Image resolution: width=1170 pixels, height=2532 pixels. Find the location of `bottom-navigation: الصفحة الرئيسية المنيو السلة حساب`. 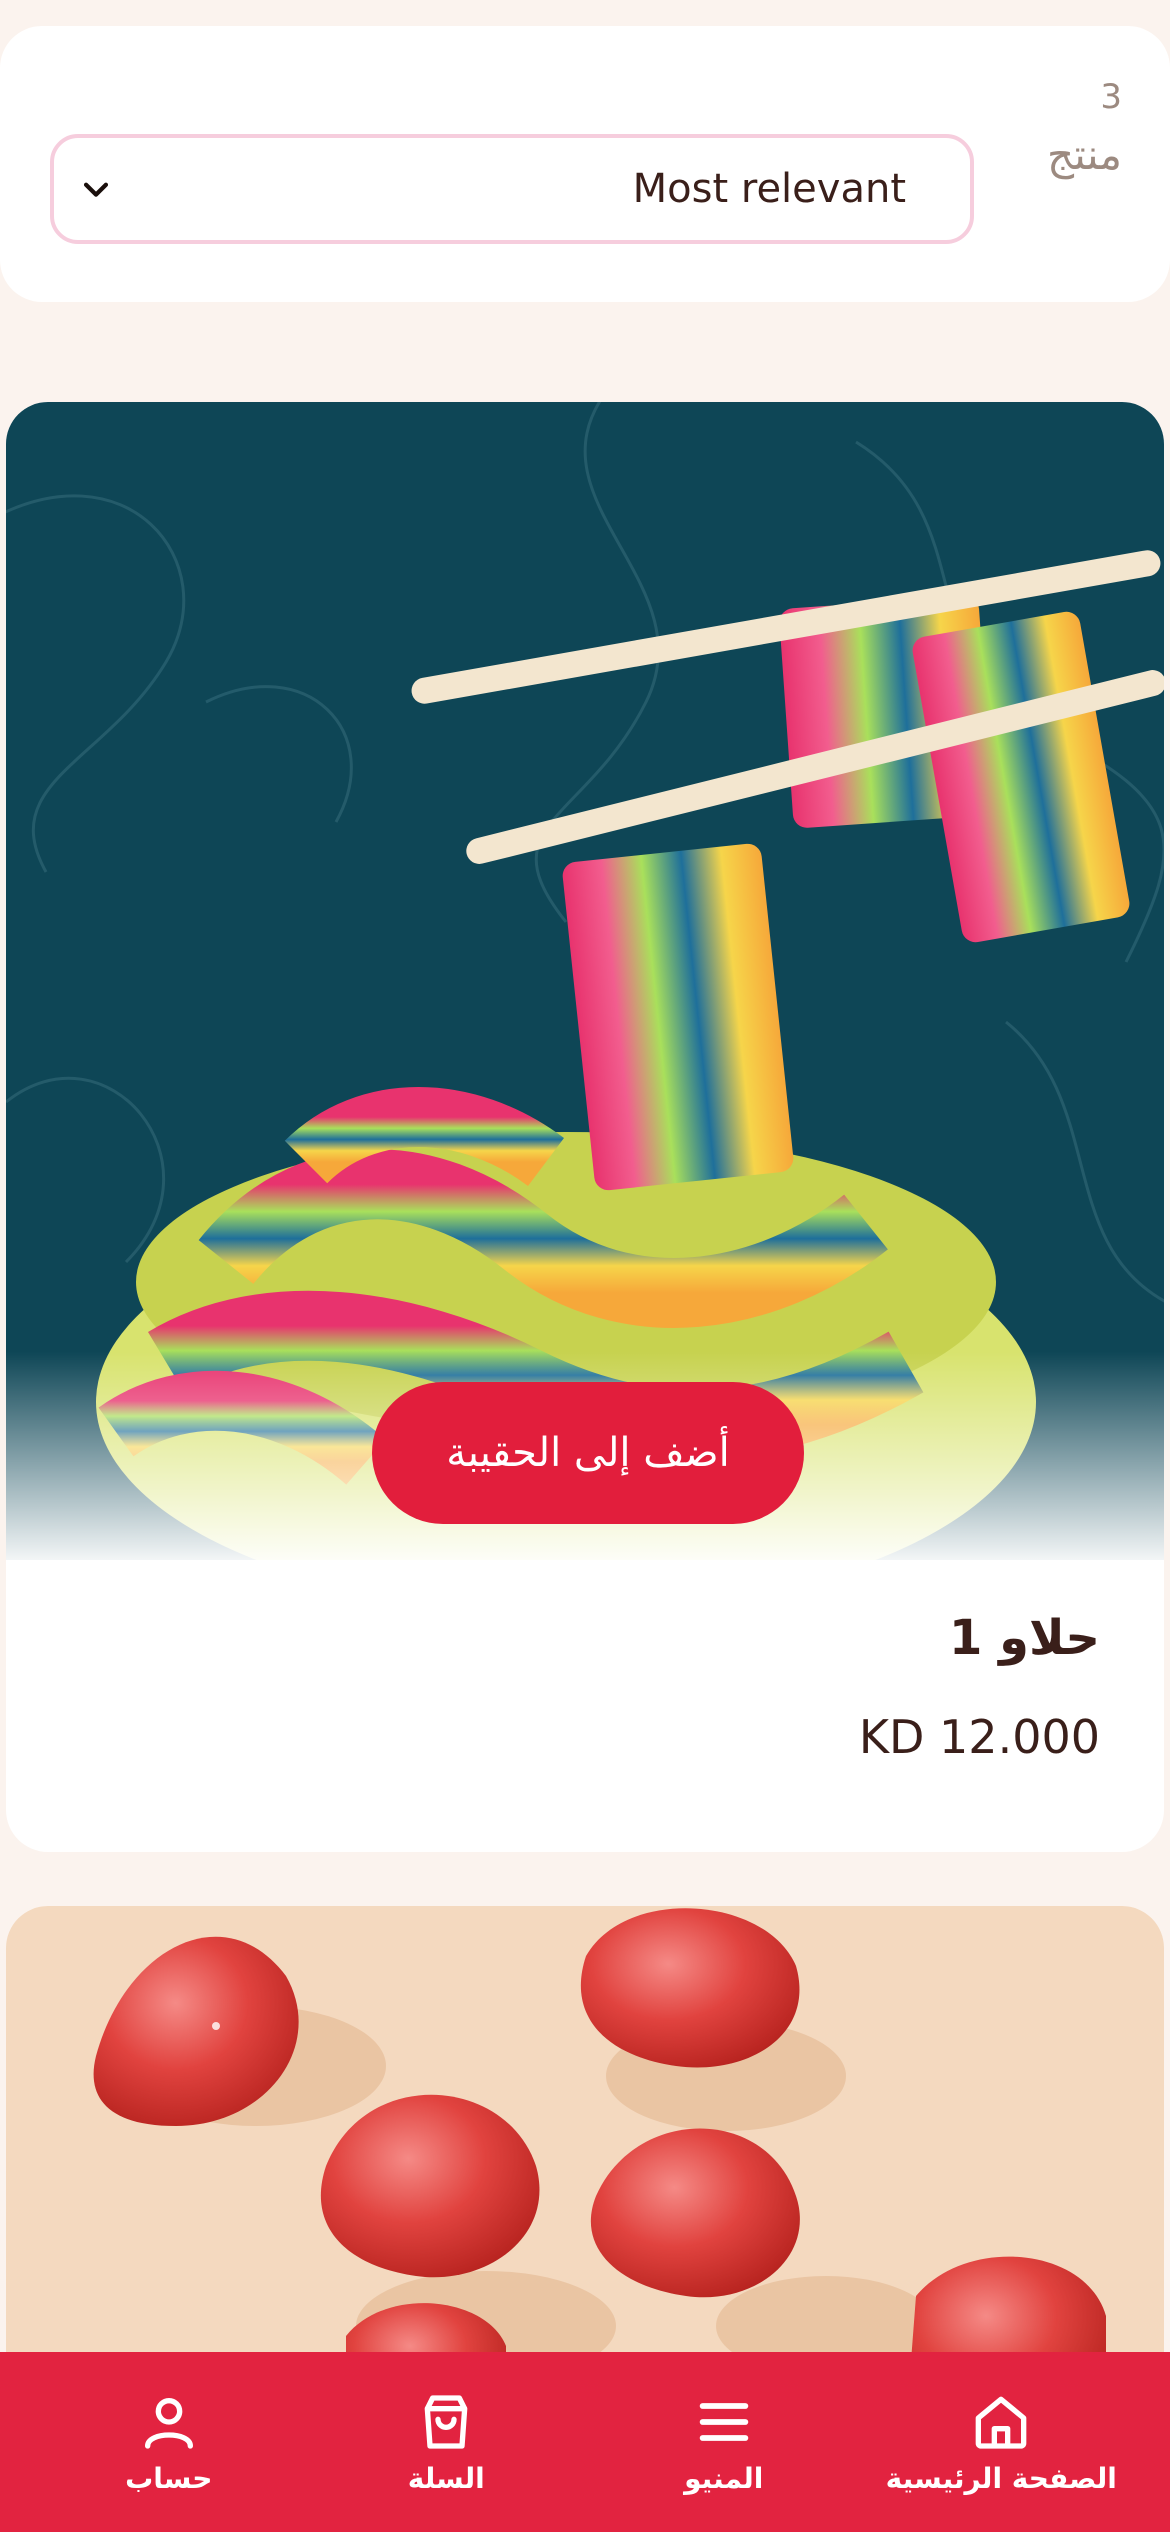

bottom-navigation: الصفحة الرئيسية المنيو السلة حساب is located at coordinates (585, 2442).